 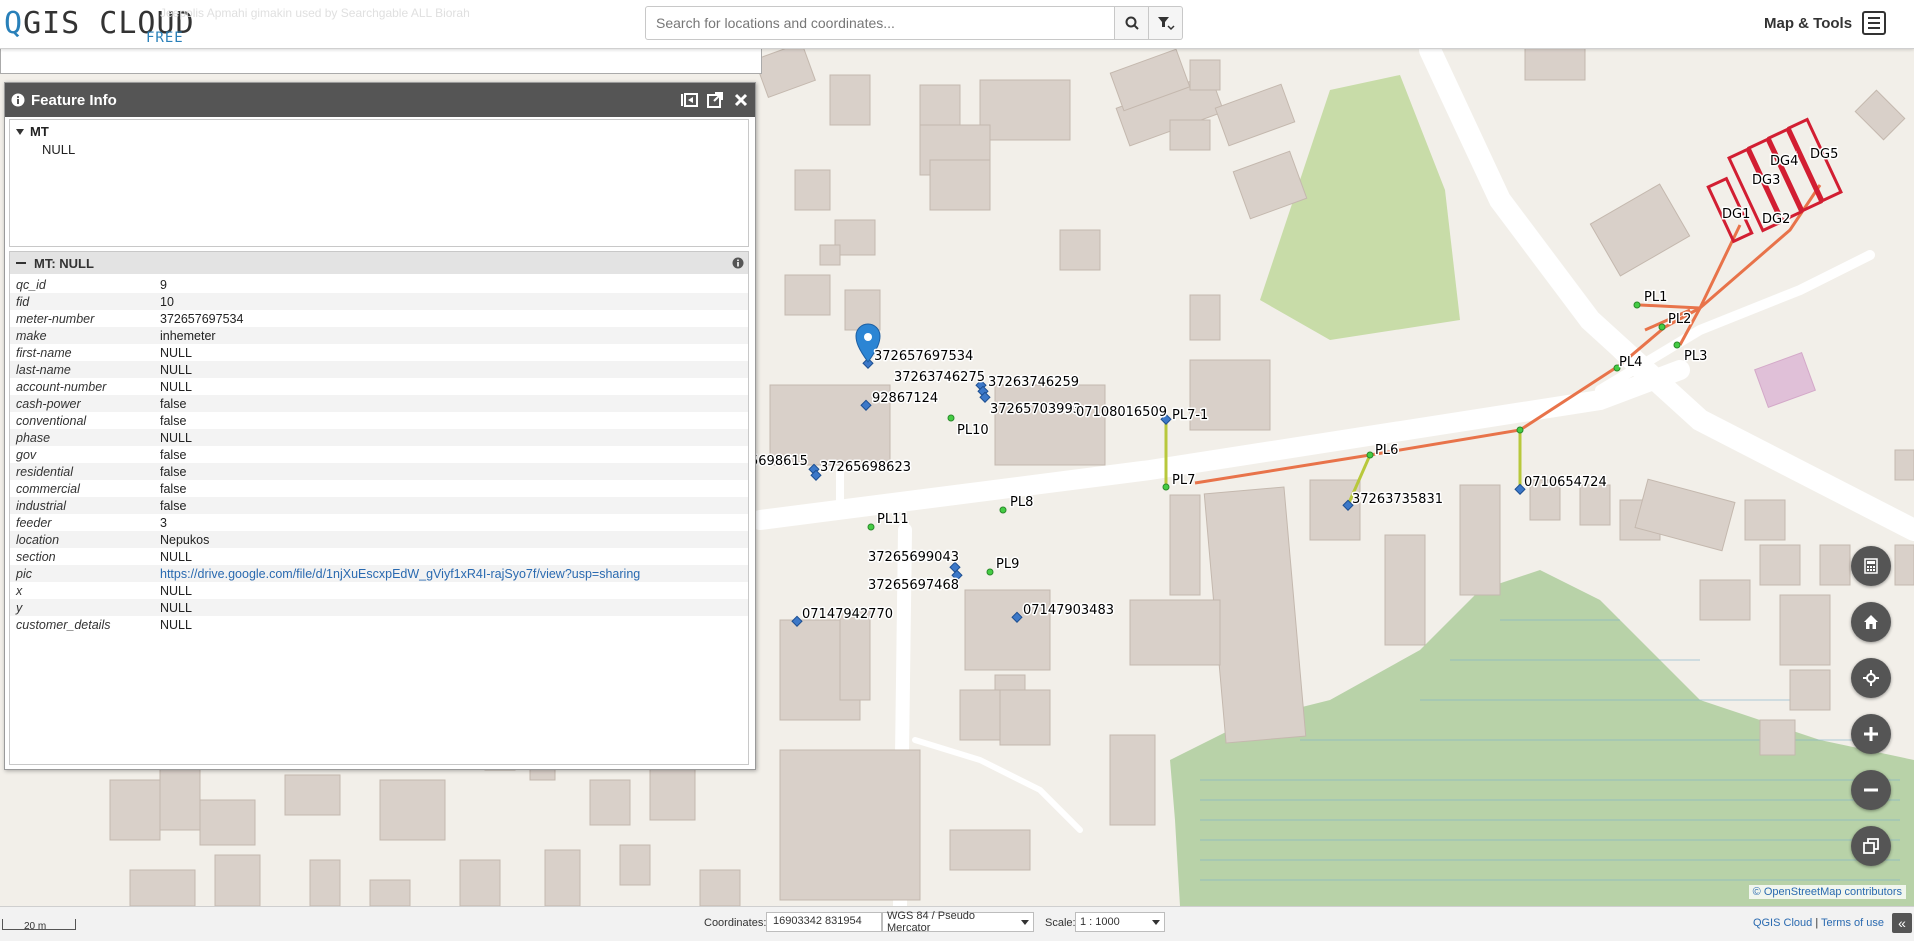 What do you see at coordinates (379, 590) in the screenshot?
I see `attribute-row: x NULL` at bounding box center [379, 590].